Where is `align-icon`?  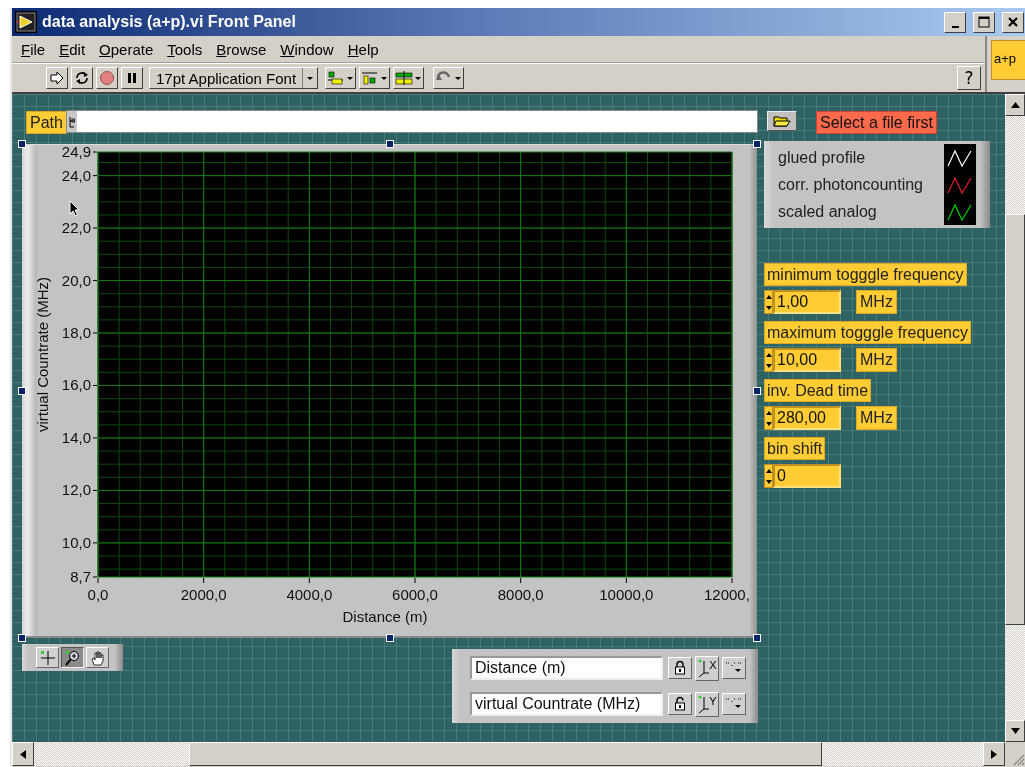
align-icon is located at coordinates (336, 78).